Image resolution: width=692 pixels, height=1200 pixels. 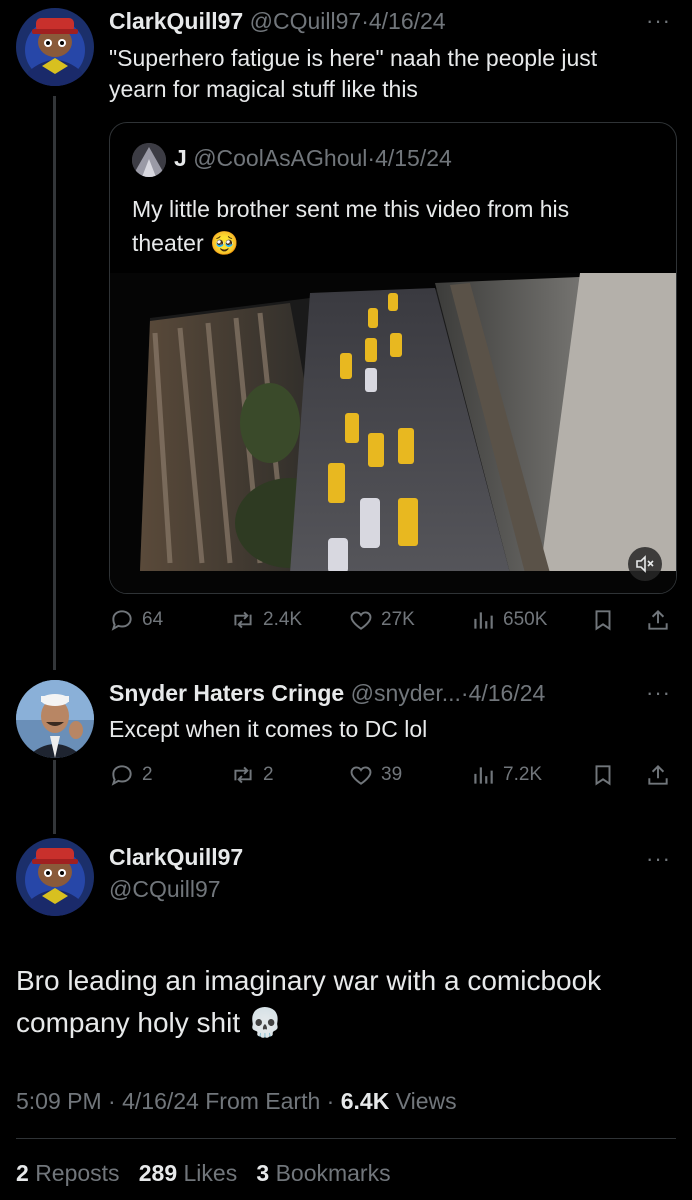 What do you see at coordinates (268, 729) in the screenshot?
I see `tweet-text: Except when it comes to DC lol` at bounding box center [268, 729].